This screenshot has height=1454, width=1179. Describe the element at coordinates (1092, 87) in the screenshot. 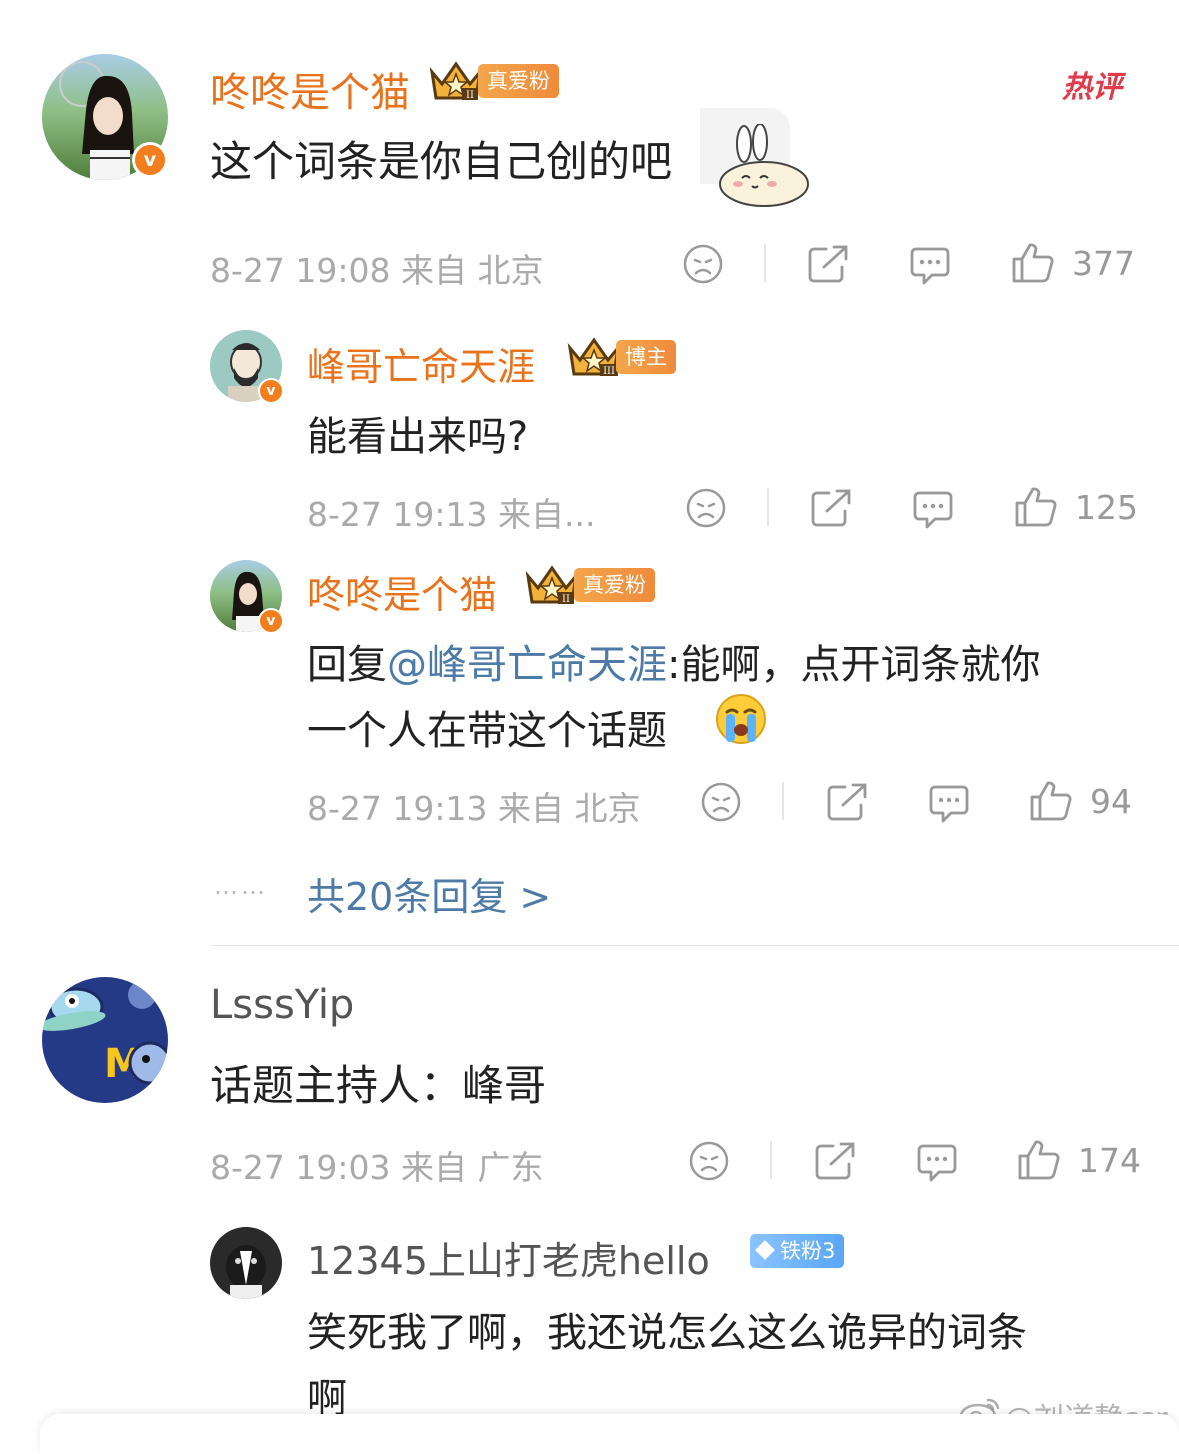

I see `hot-comment-label: 热评` at that location.